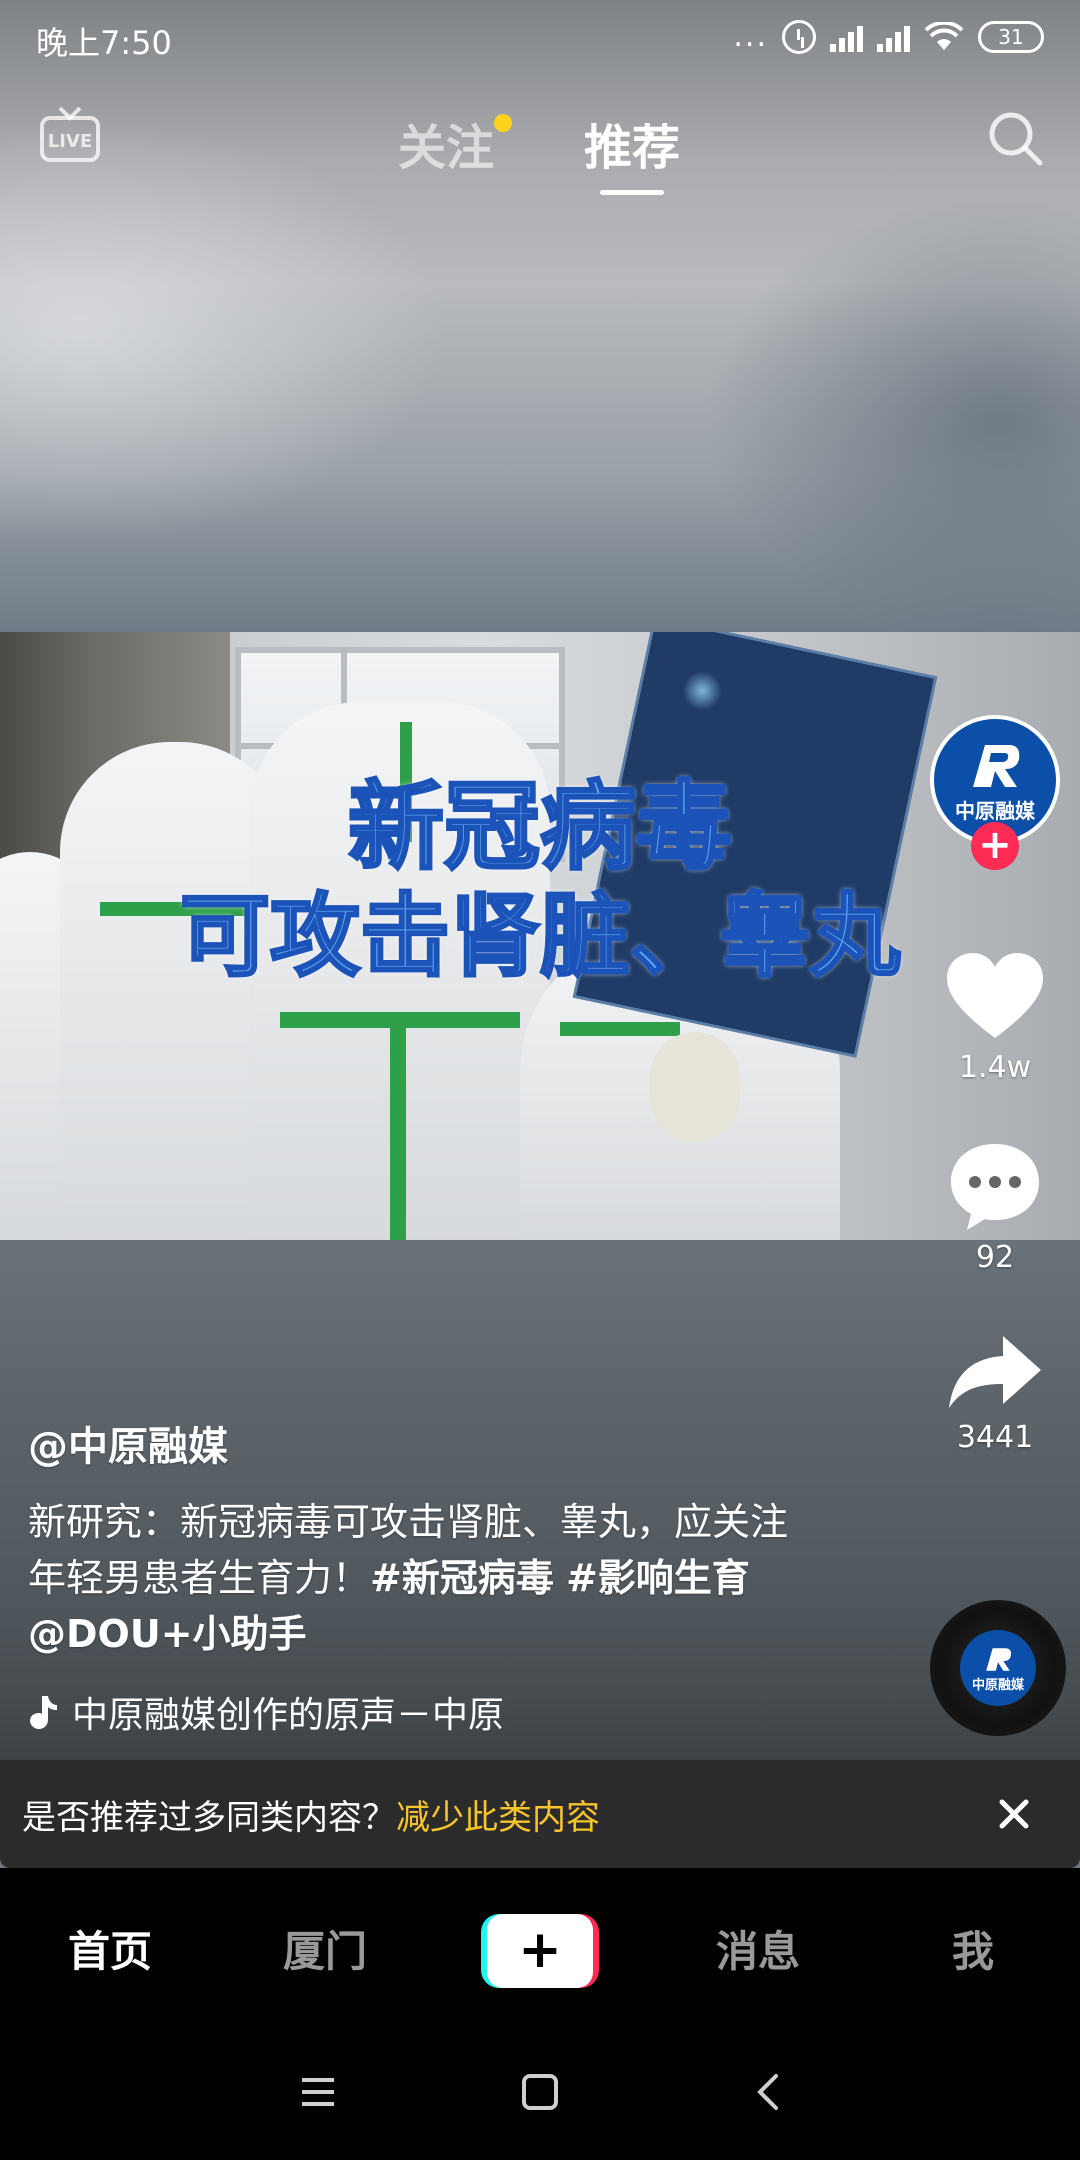 The height and width of the screenshot is (2160, 1080). What do you see at coordinates (995, 1437) in the screenshot?
I see `share-count: 3441` at bounding box center [995, 1437].